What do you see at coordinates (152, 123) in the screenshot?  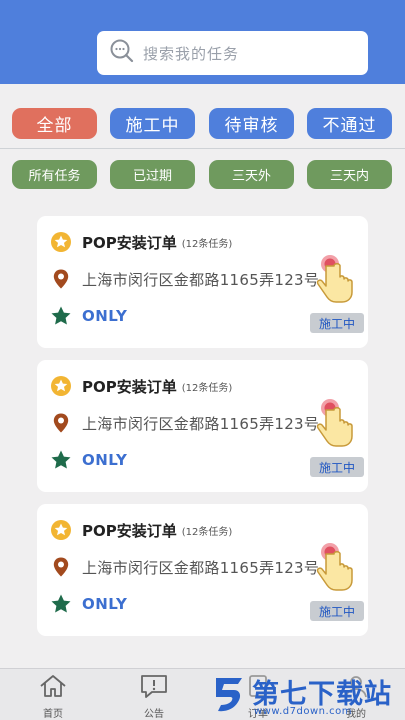 I see `tab-in-progress: 施工中` at bounding box center [152, 123].